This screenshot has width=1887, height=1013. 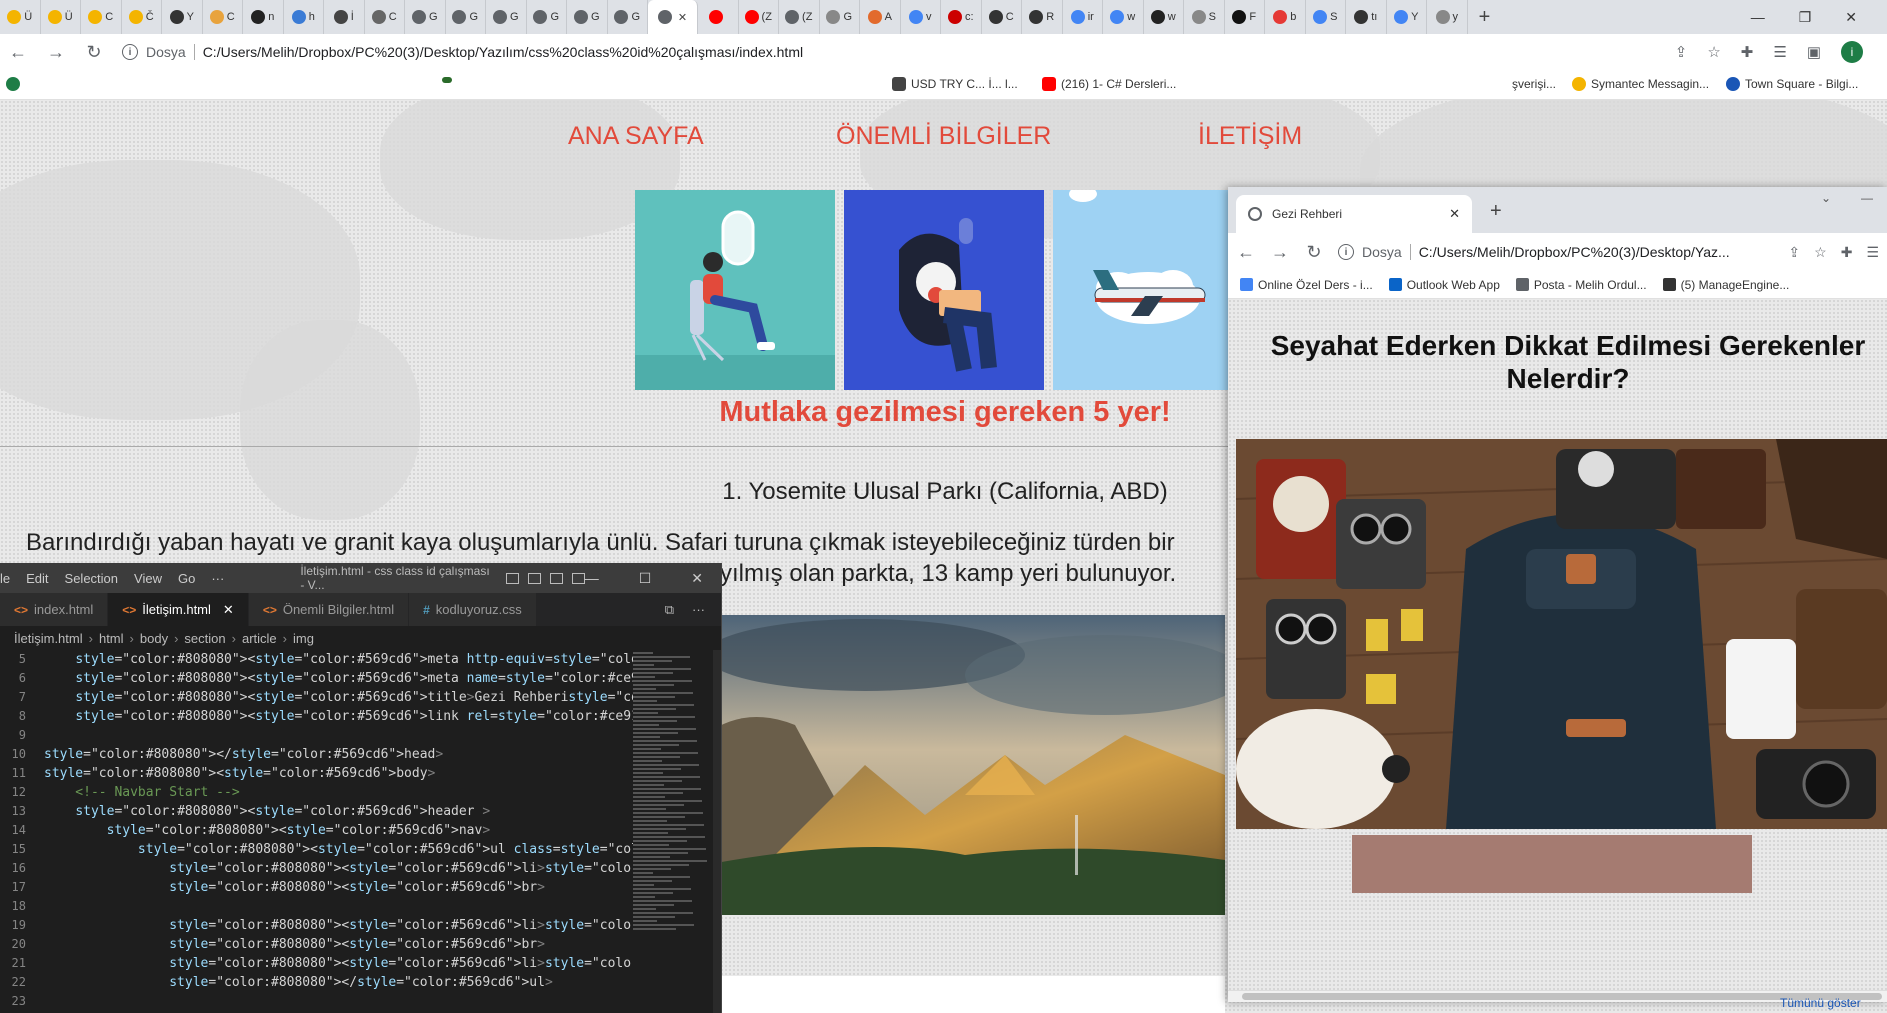 I want to click on close-button: ✕, so click(x=1851, y=17).